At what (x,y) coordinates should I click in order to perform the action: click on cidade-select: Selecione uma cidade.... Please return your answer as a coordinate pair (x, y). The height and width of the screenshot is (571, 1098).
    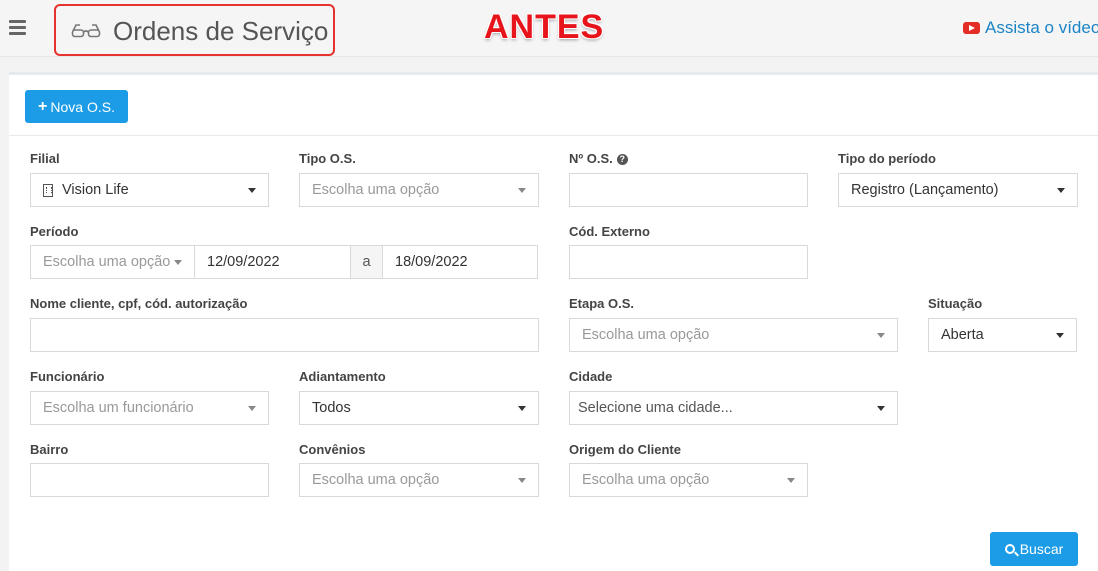
    Looking at the image, I should click on (733, 408).